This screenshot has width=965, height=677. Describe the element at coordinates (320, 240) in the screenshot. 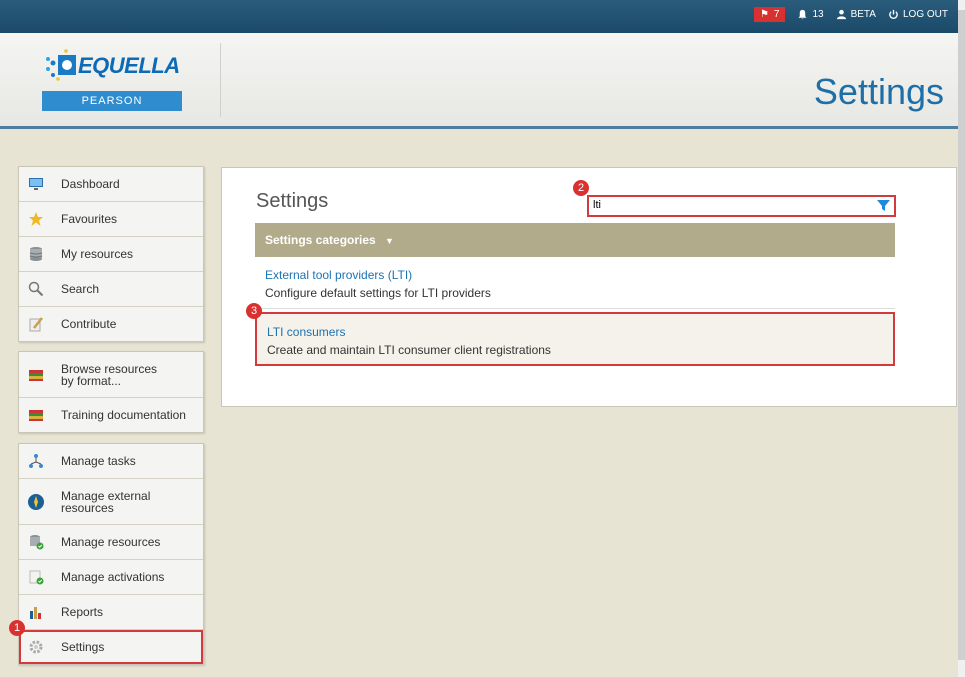

I see `categories-header-label: Settings categories` at that location.